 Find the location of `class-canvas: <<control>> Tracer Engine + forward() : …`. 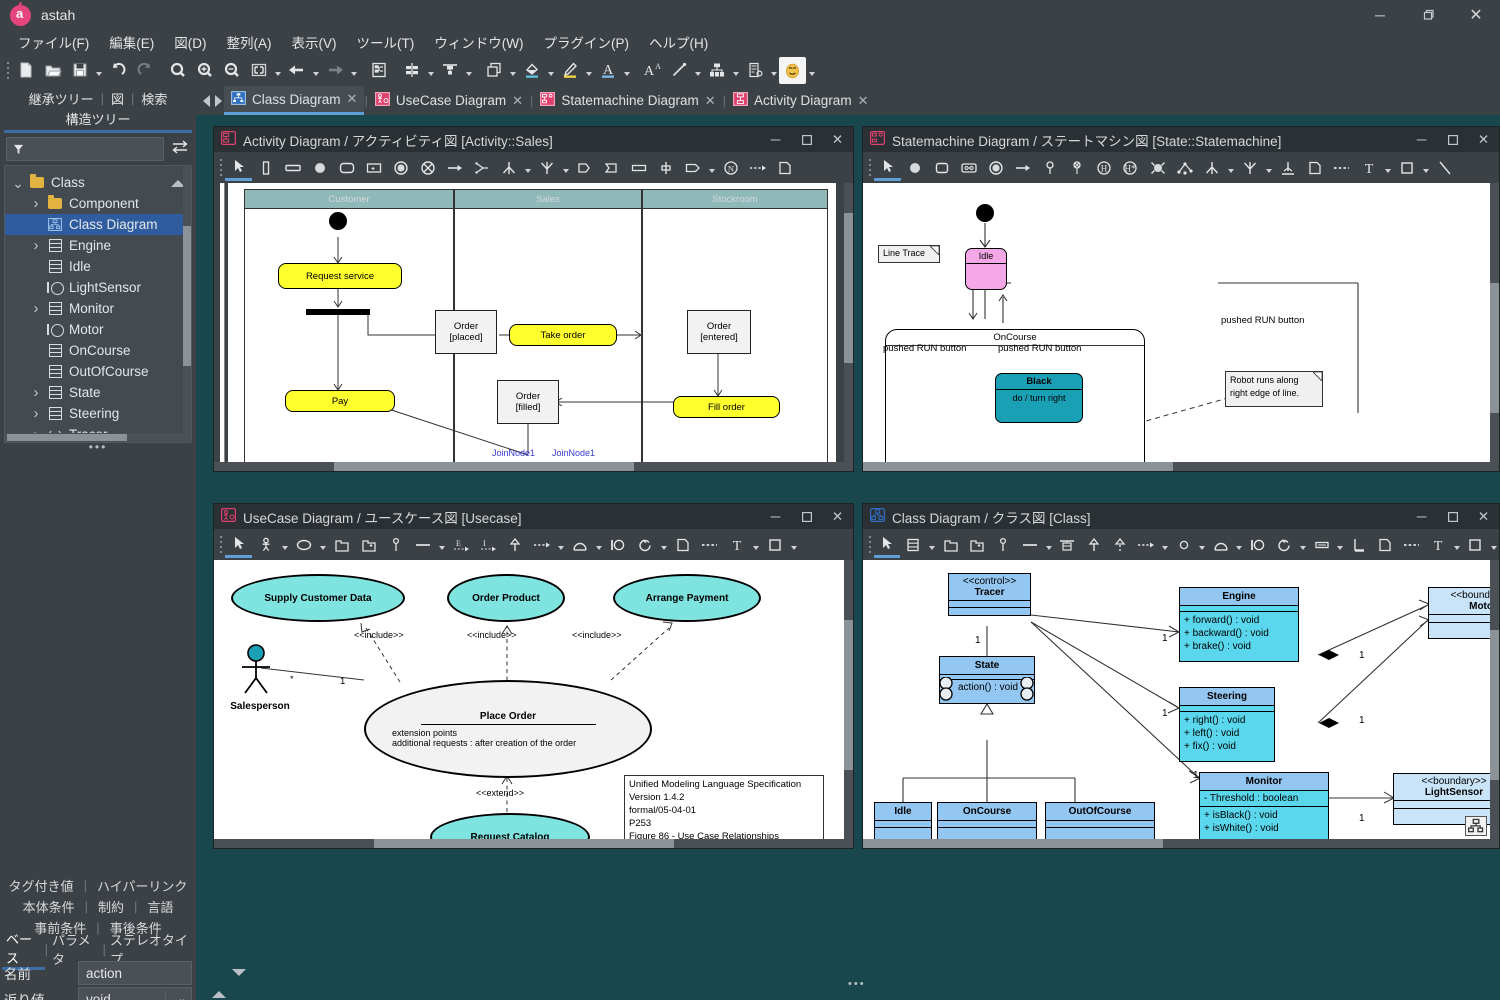

class-canvas: <<control>> Tracer Engine + forward() : … is located at coordinates (1181, 704).